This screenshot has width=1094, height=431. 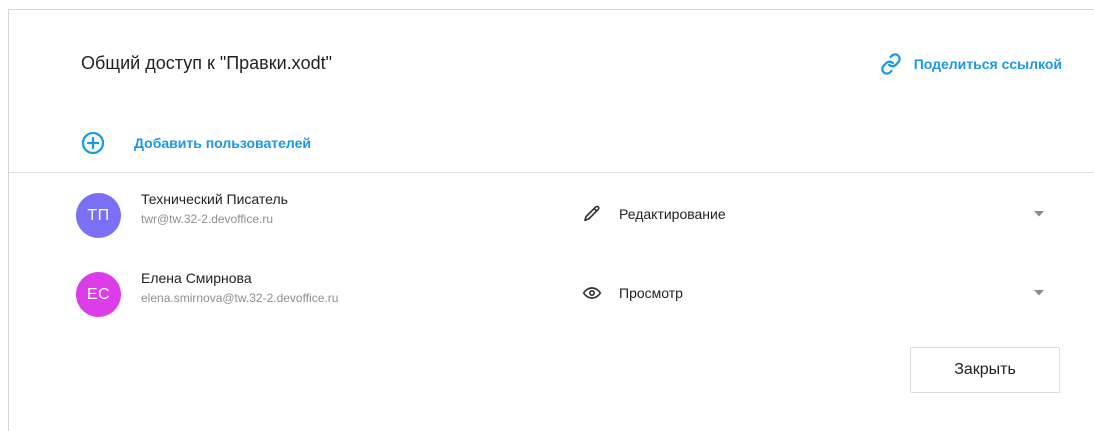 What do you see at coordinates (551, 172) in the screenshot?
I see `divider` at bounding box center [551, 172].